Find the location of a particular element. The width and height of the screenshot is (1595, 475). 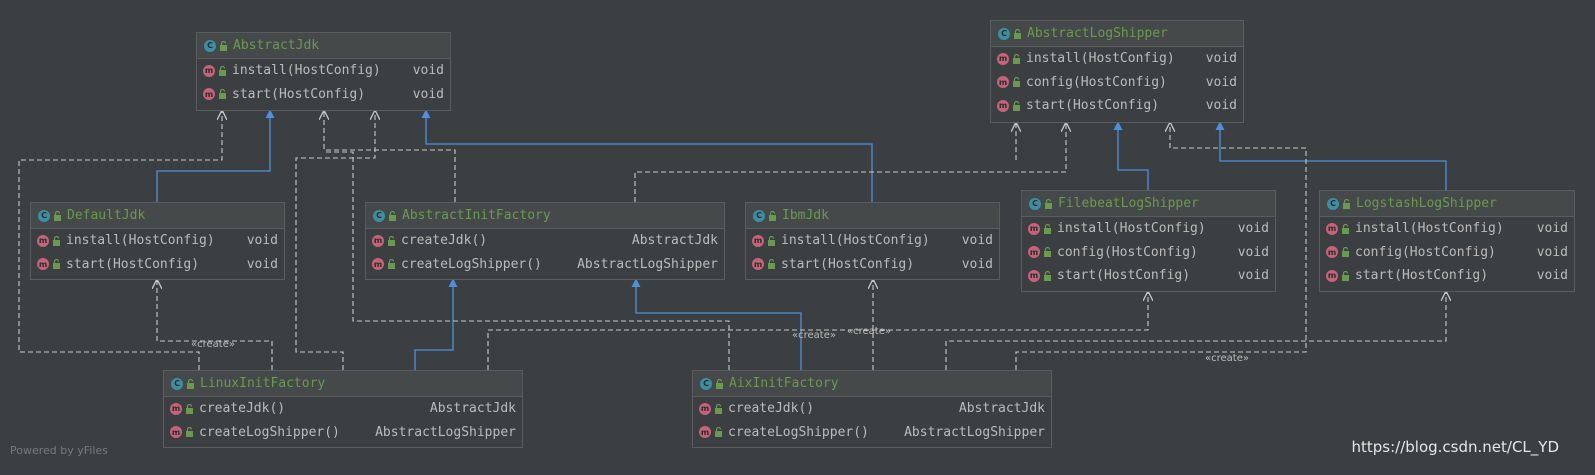

source-url-watermark: https://blog.csdn.net/CL_YD is located at coordinates (1455, 447).